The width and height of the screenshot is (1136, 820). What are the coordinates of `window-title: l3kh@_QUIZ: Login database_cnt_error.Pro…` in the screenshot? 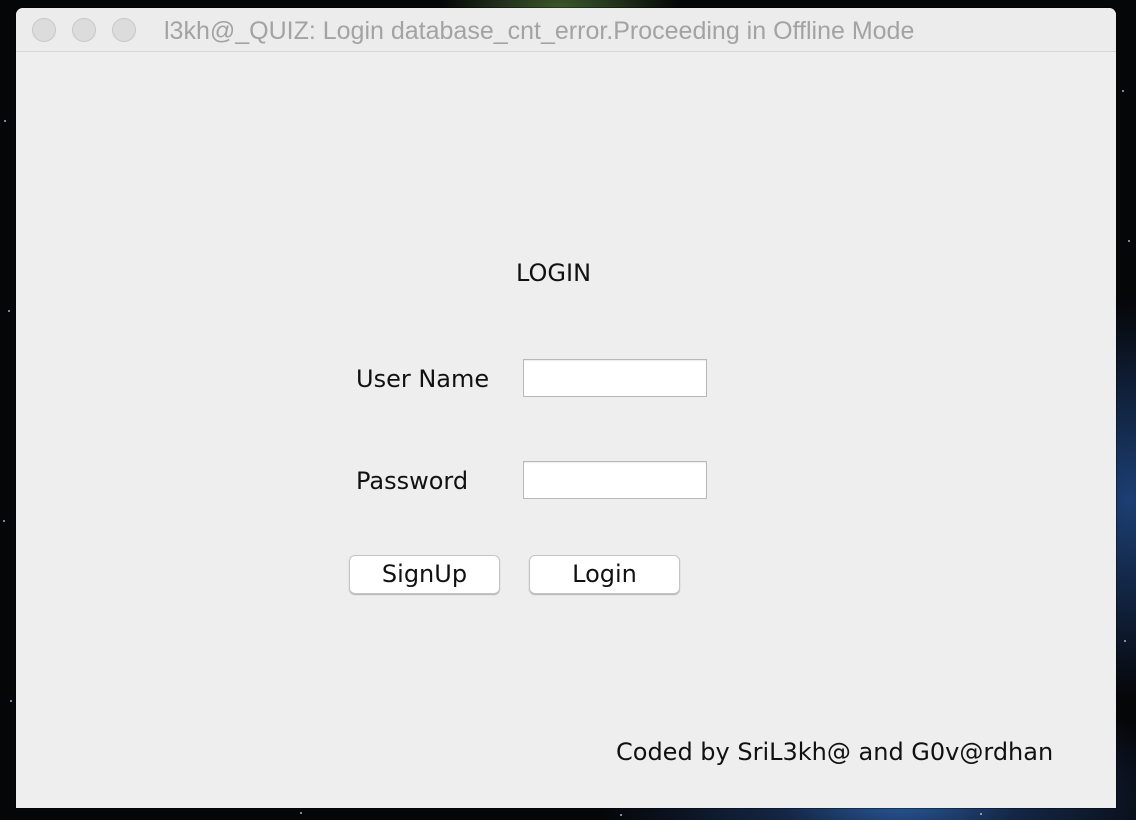 It's located at (539, 31).